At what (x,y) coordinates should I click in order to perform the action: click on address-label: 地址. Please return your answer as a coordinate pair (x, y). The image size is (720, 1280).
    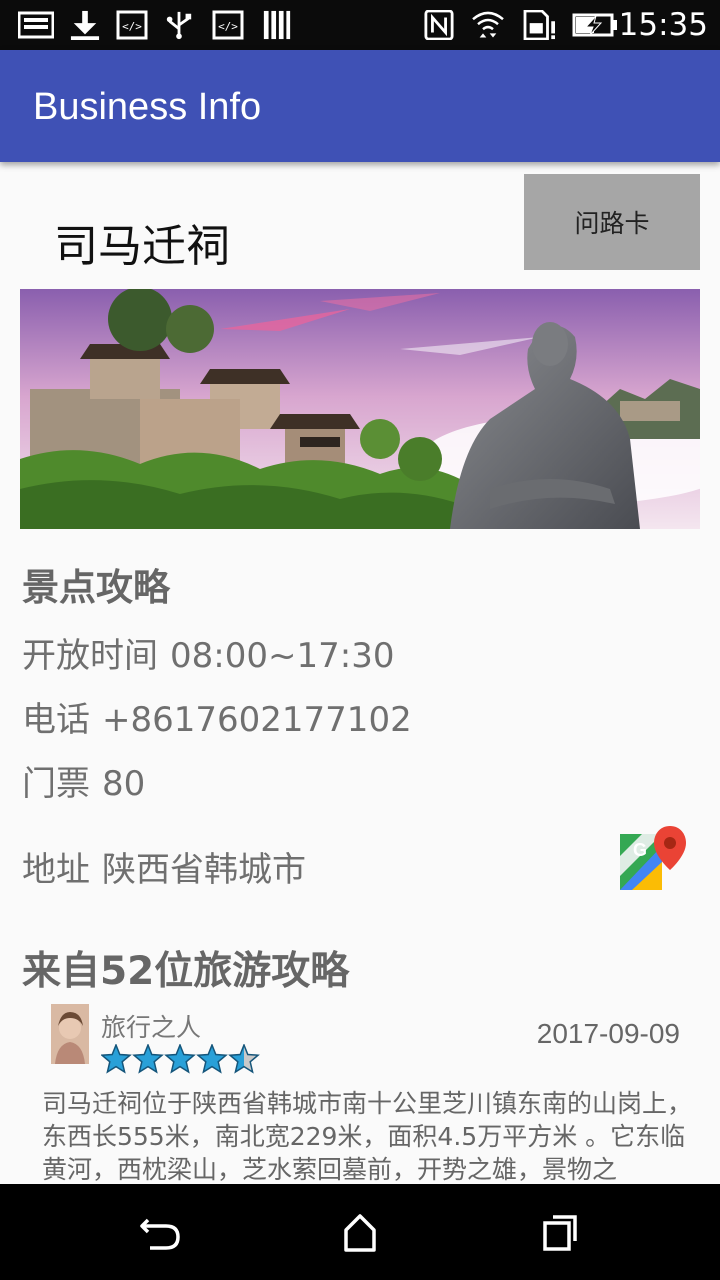
    Looking at the image, I should click on (56, 870).